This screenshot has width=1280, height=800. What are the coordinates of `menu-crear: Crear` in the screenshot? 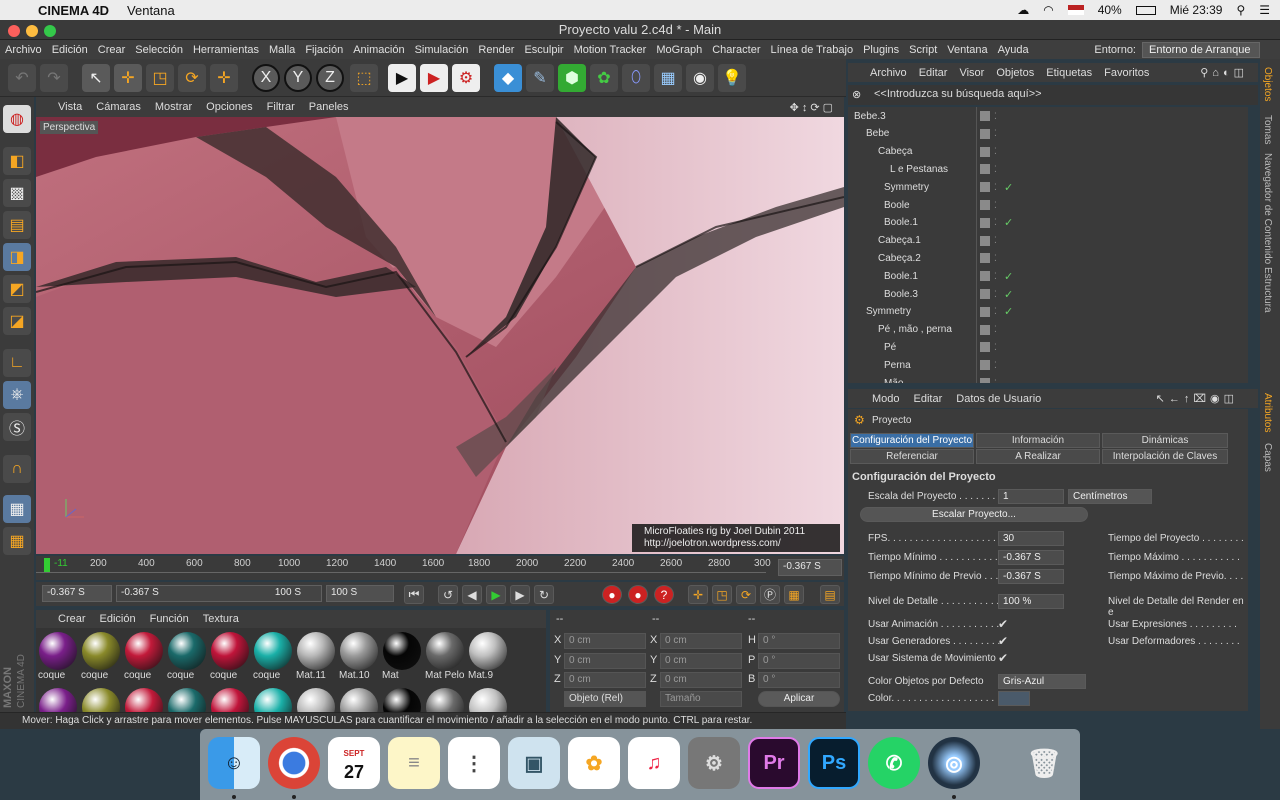 It's located at (112, 50).